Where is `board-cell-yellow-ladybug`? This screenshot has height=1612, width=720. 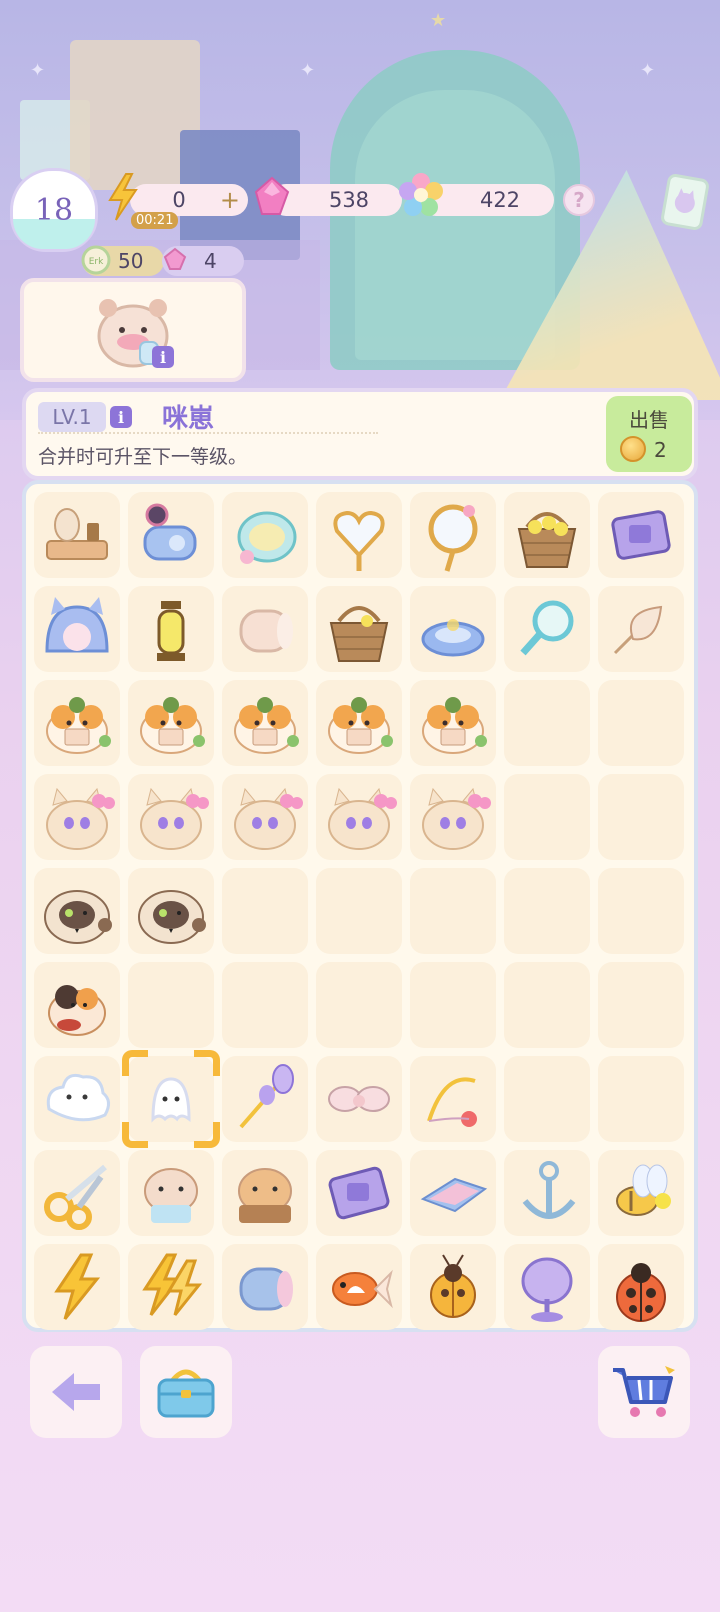
board-cell-yellow-ladybug is located at coordinates (453, 1287).